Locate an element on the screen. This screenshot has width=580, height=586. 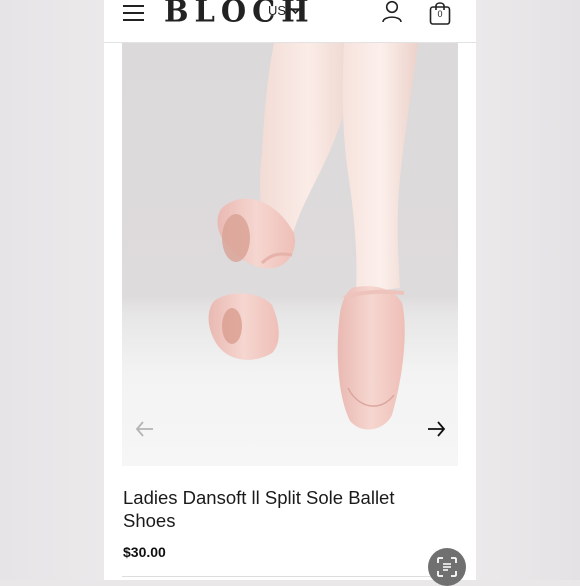
cart-button: 0 is located at coordinates (440, 13).